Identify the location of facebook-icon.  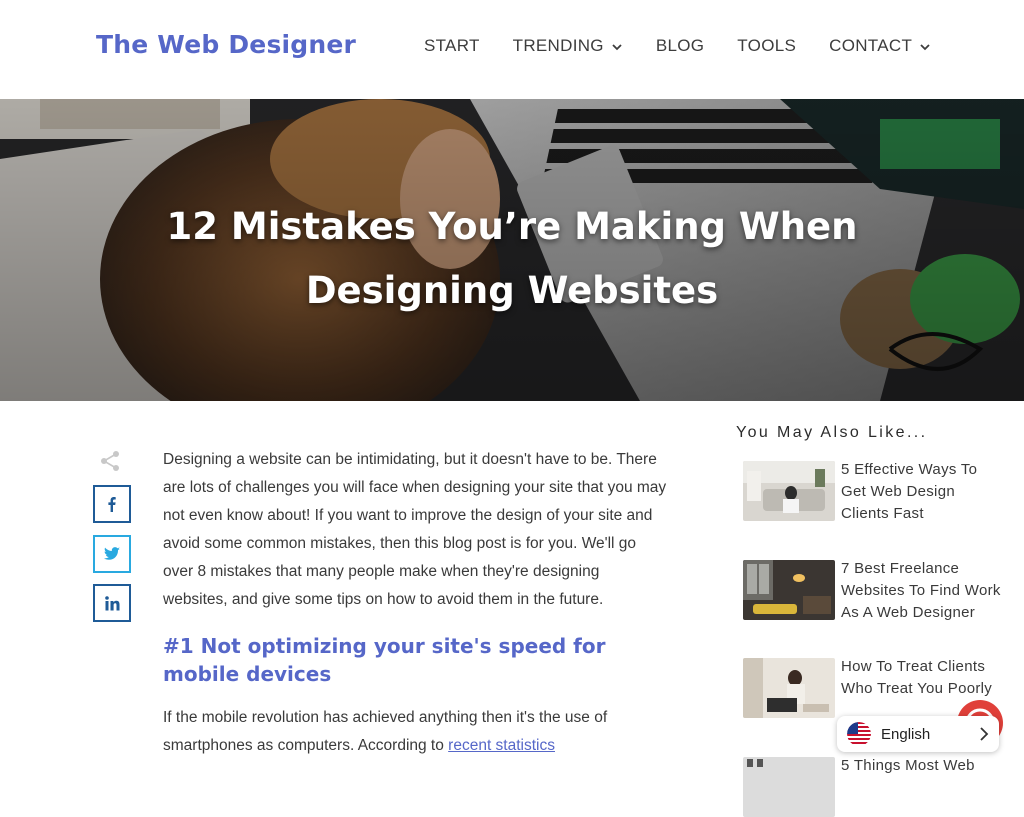
(112, 504).